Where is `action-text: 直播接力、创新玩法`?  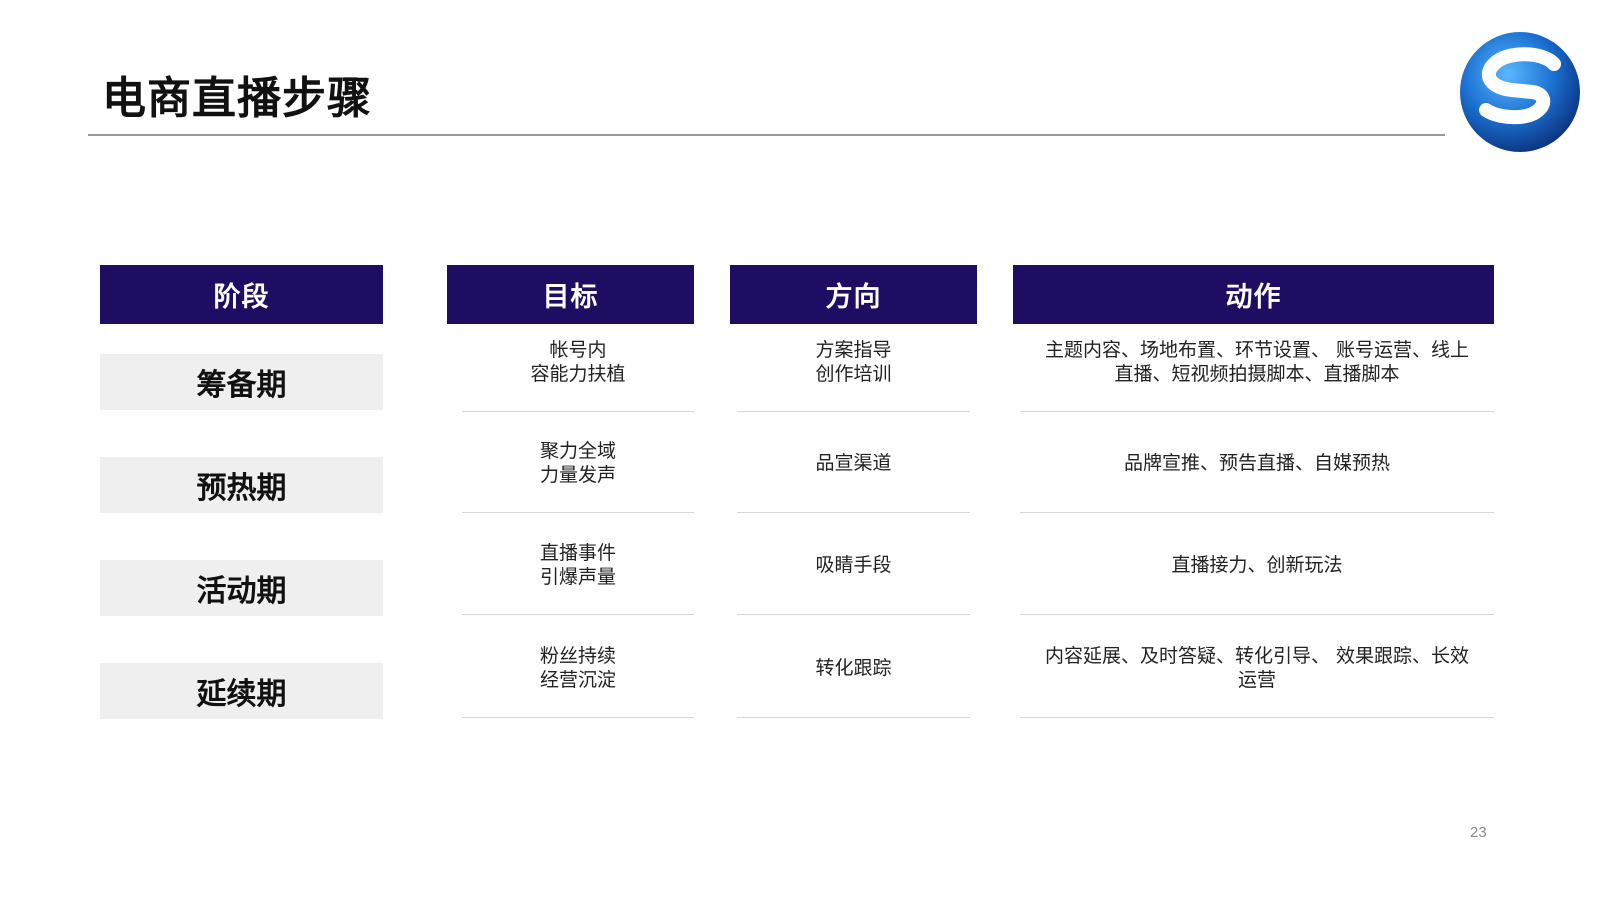 action-text: 直播接力、创新玩法 is located at coordinates (1257, 564).